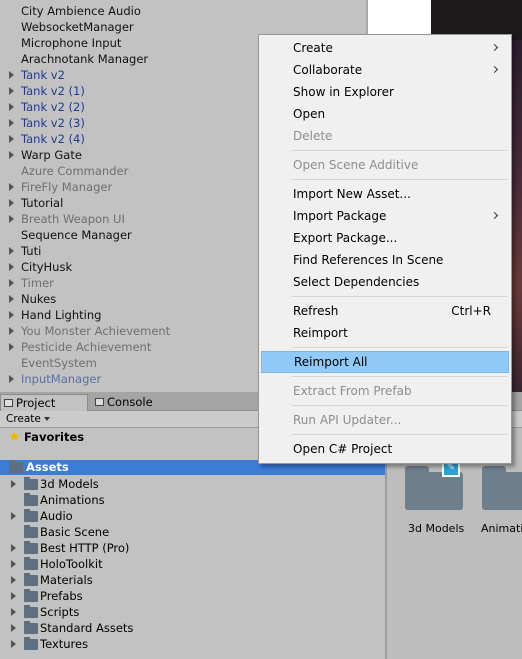 The image size is (522, 659). Describe the element at coordinates (51, 155) in the screenshot. I see `hierarchy-item-label: Warp Gate` at that location.